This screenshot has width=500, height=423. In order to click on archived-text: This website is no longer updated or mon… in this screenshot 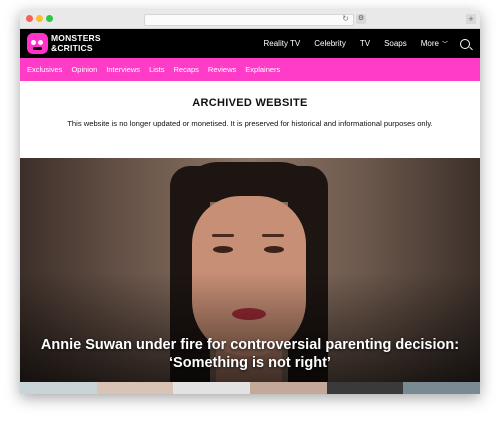, I will do `click(250, 123)`.